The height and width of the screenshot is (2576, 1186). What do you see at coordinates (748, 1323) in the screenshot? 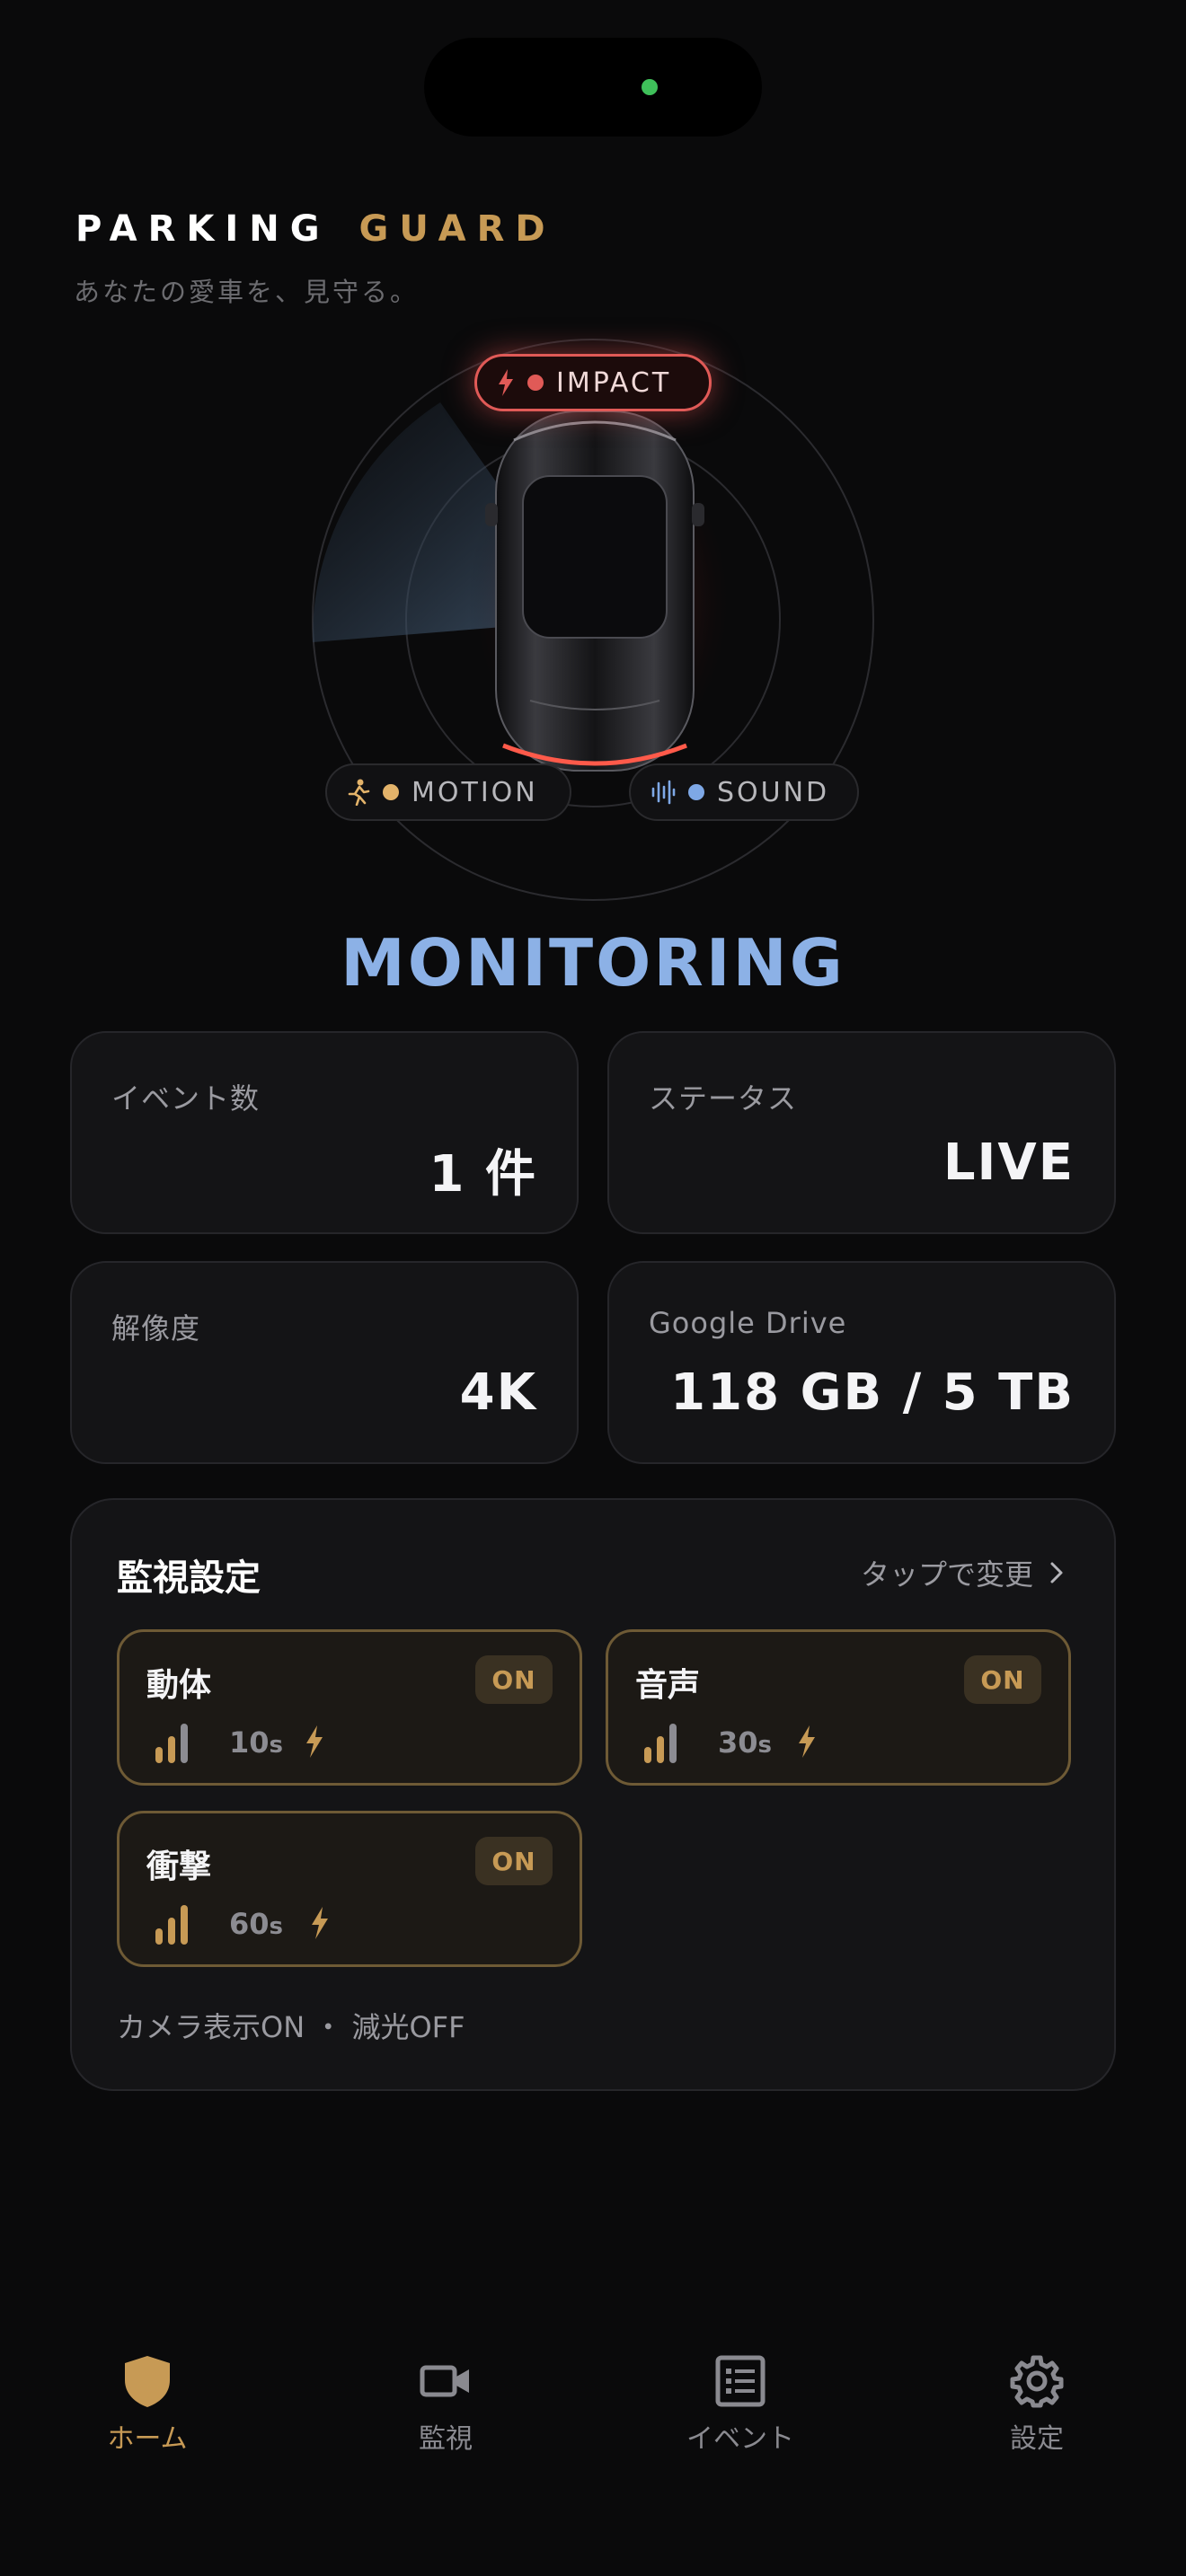
I see `stat-label: Google Drive` at bounding box center [748, 1323].